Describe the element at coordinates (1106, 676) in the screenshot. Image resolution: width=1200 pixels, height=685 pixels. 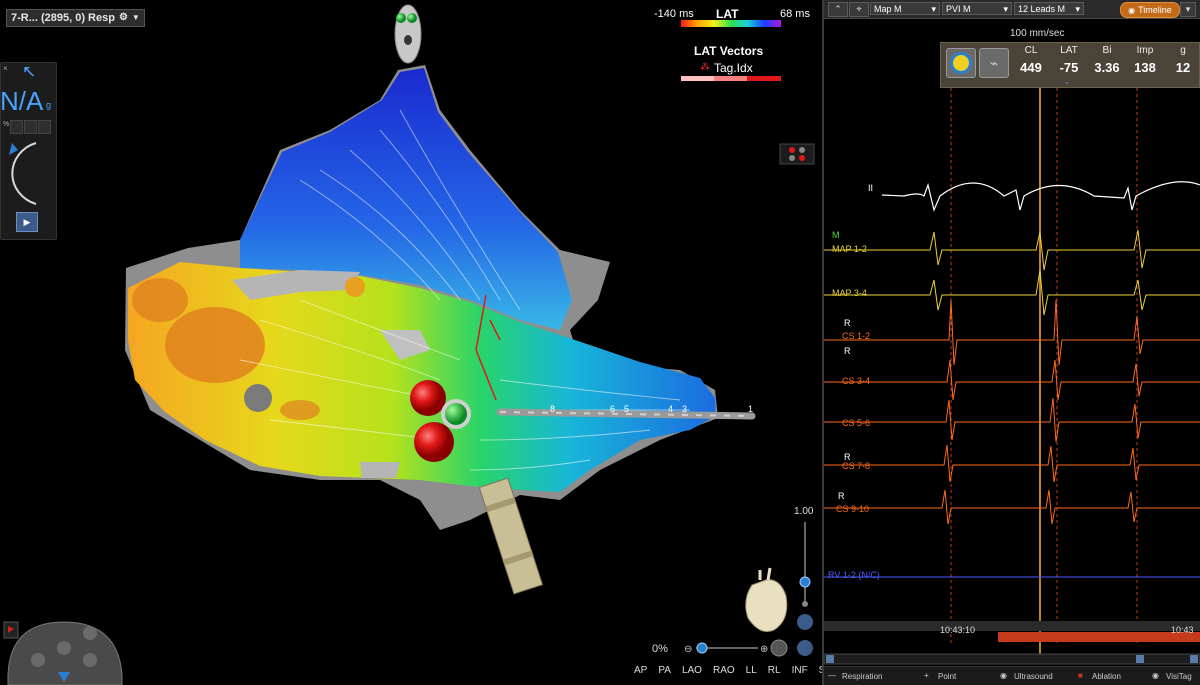
I see `legend-label: Ablation` at that location.